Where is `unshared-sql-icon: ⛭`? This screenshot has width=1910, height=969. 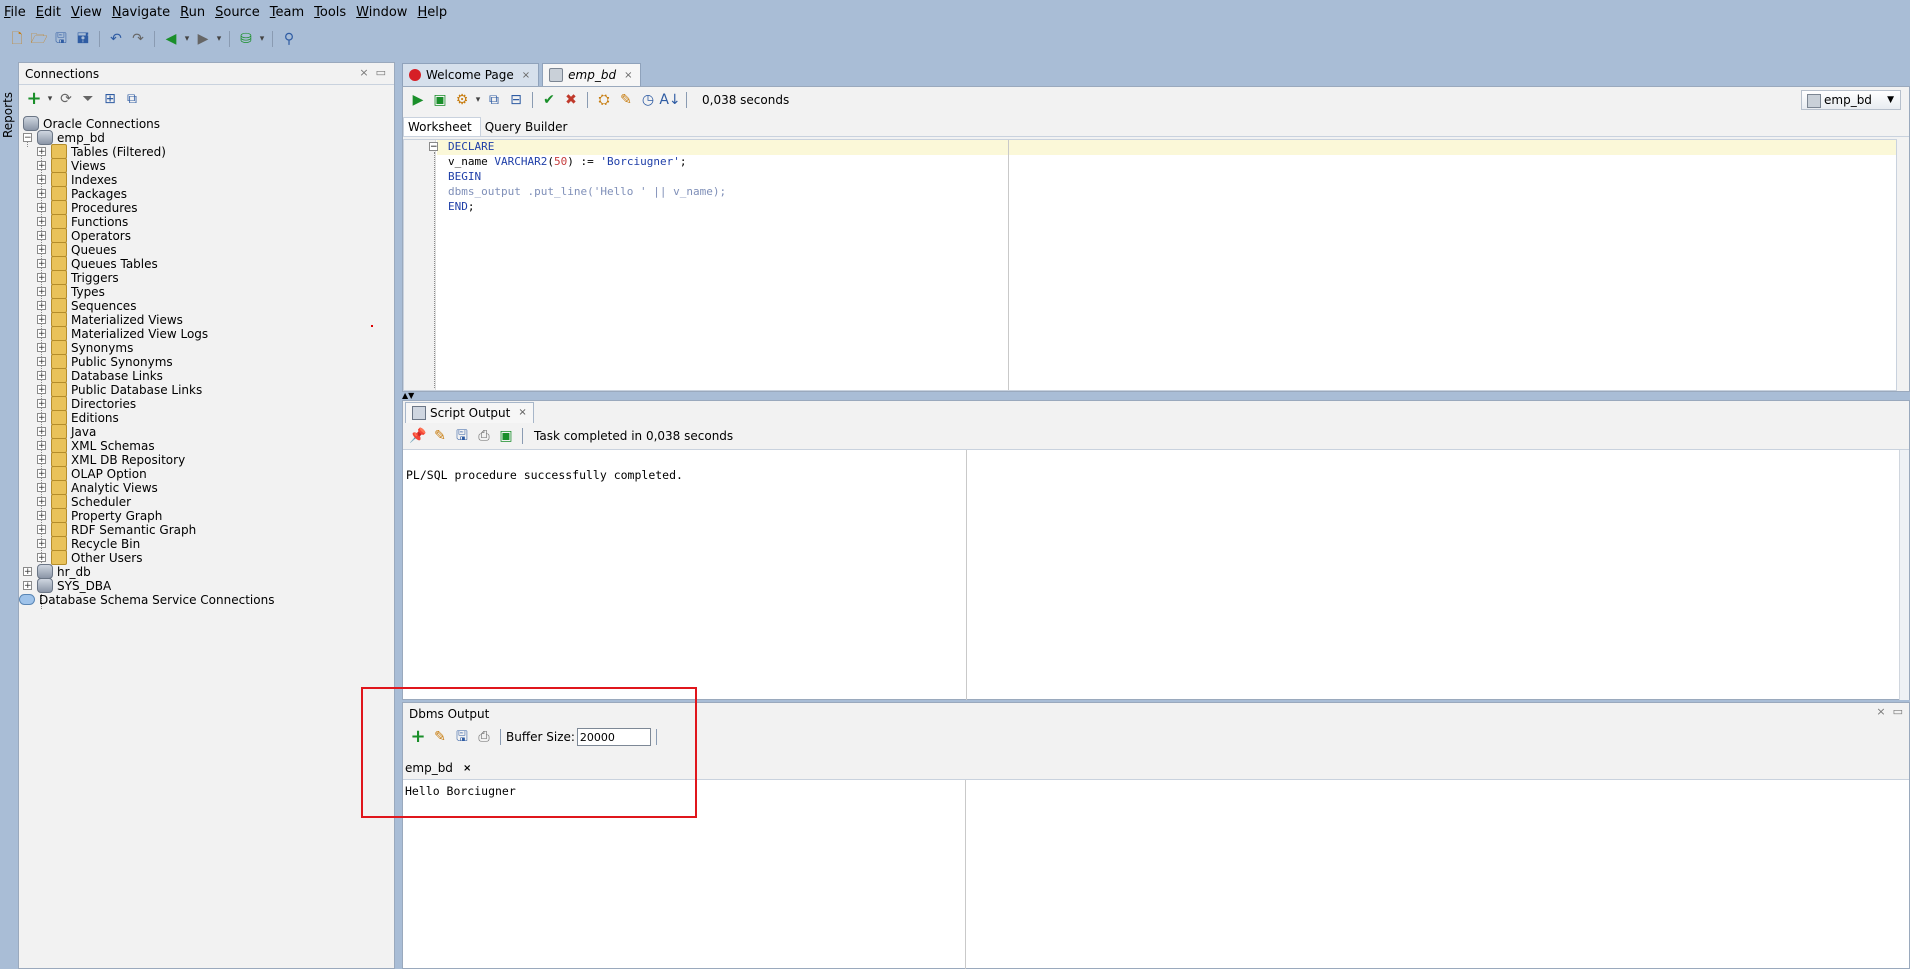
unshared-sql-icon: ⛭ is located at coordinates (604, 100).